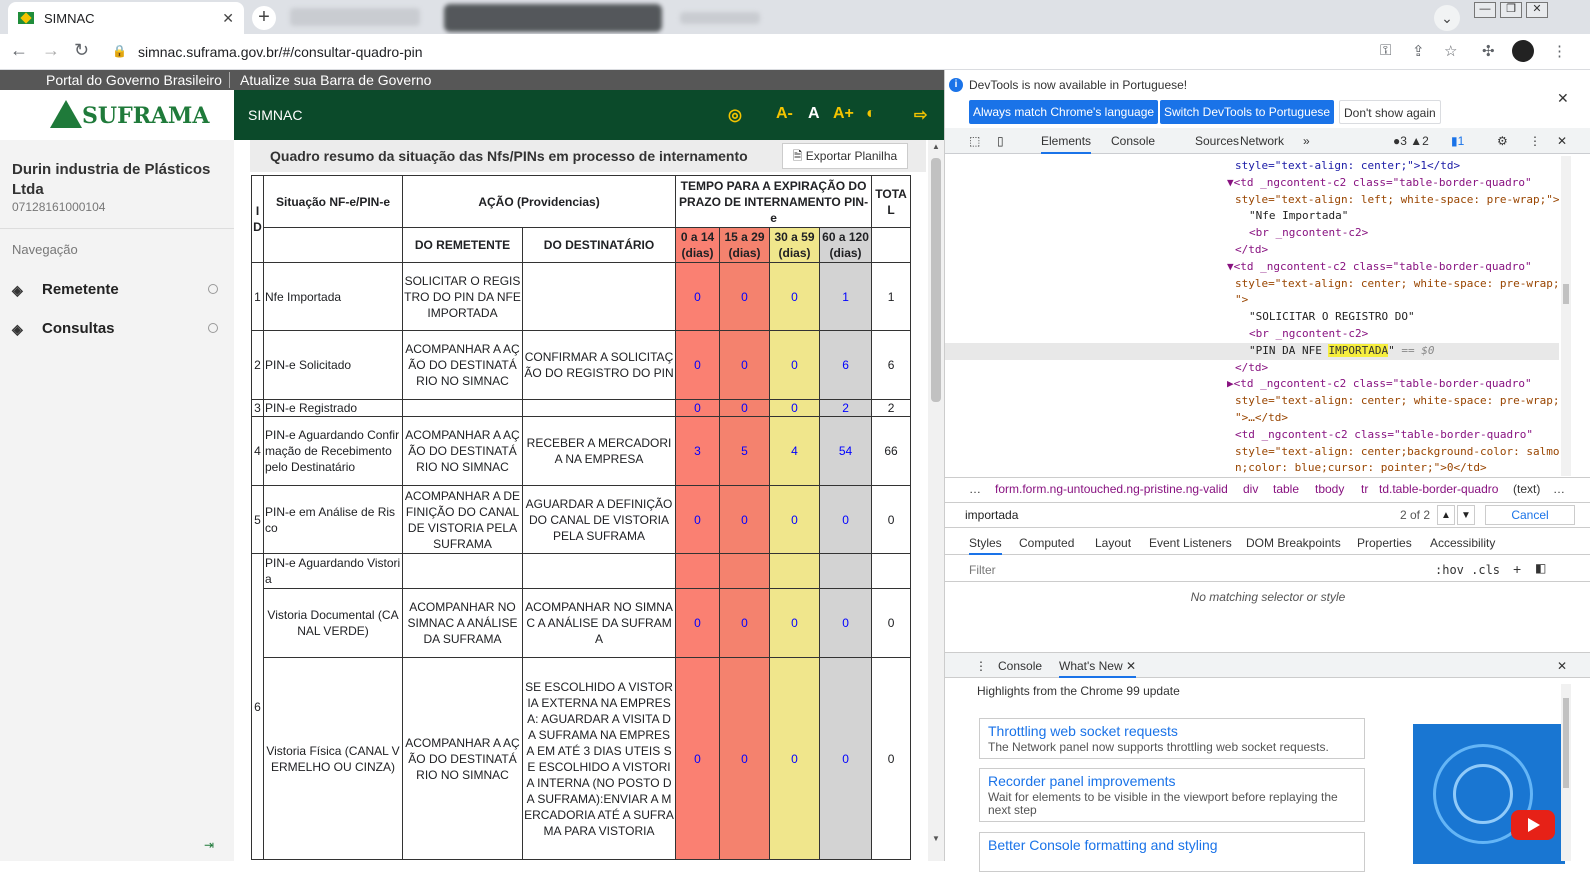  Describe the element at coordinates (1537, 10) in the screenshot. I see `close-window-icon: ✕` at that location.